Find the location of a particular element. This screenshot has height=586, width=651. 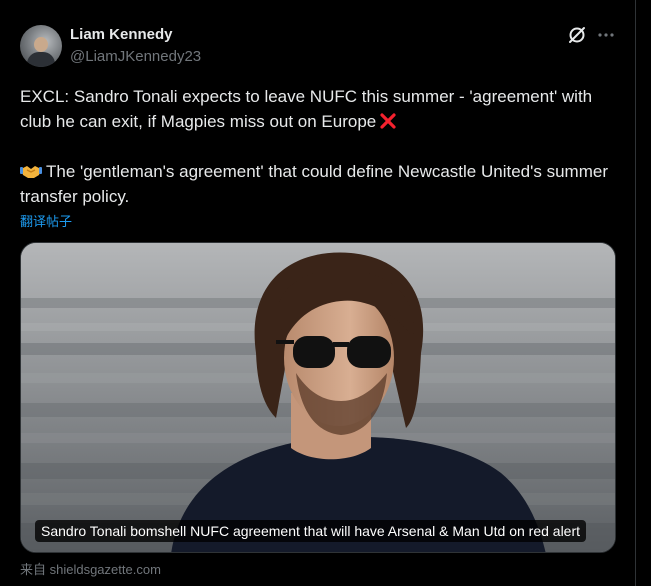

link-source-domain: 来自 shieldsgazette.com is located at coordinates (90, 568).